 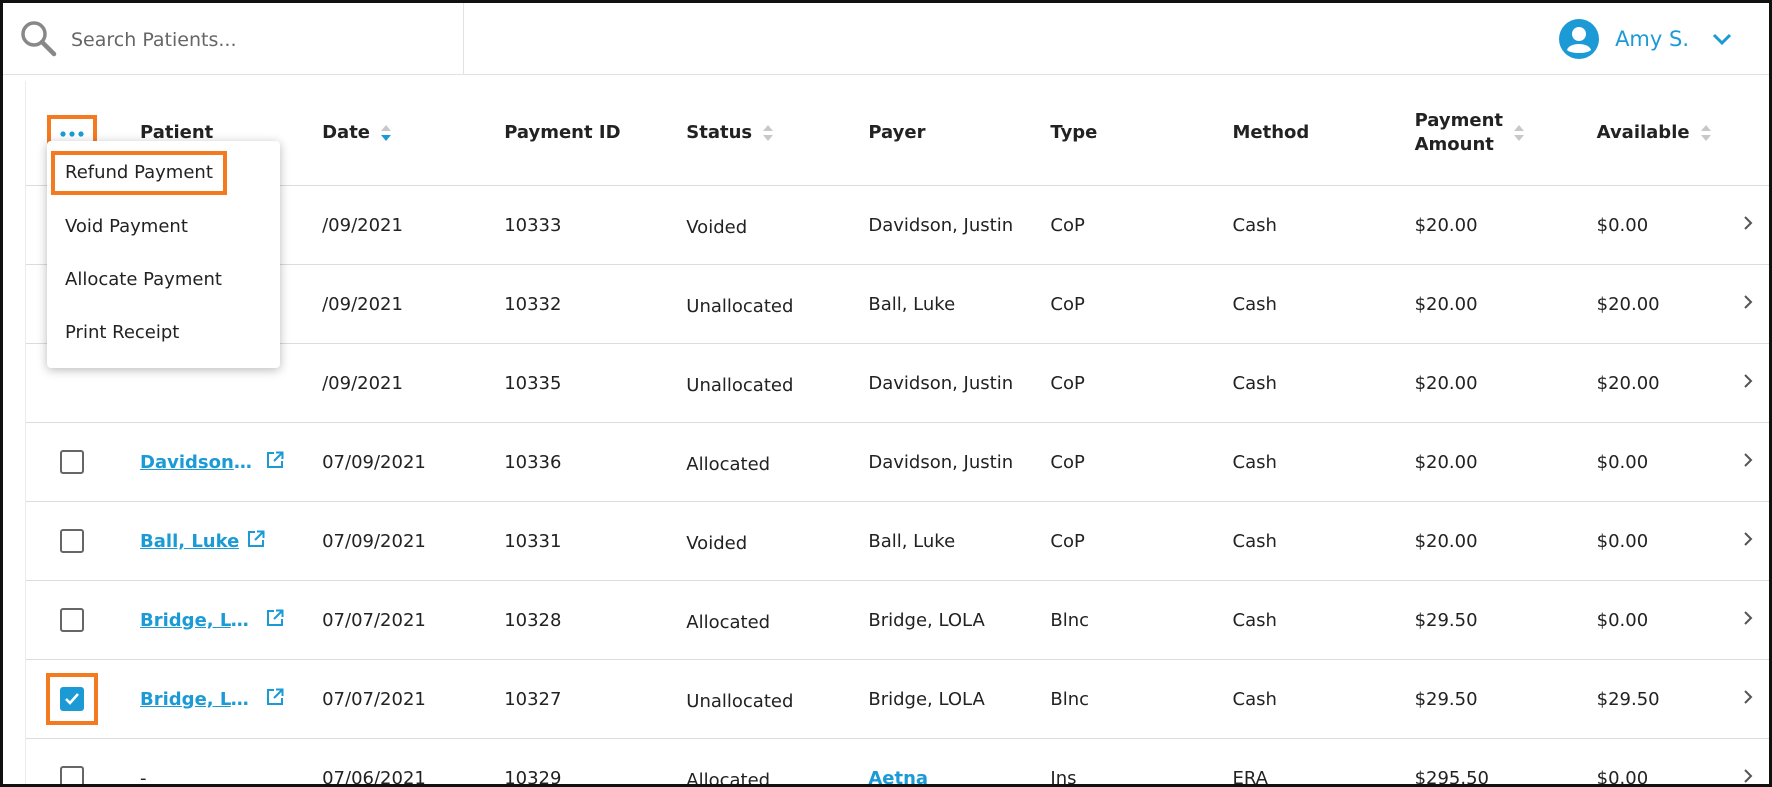 I want to click on column-header-type: Type, so click(x=1118, y=133).